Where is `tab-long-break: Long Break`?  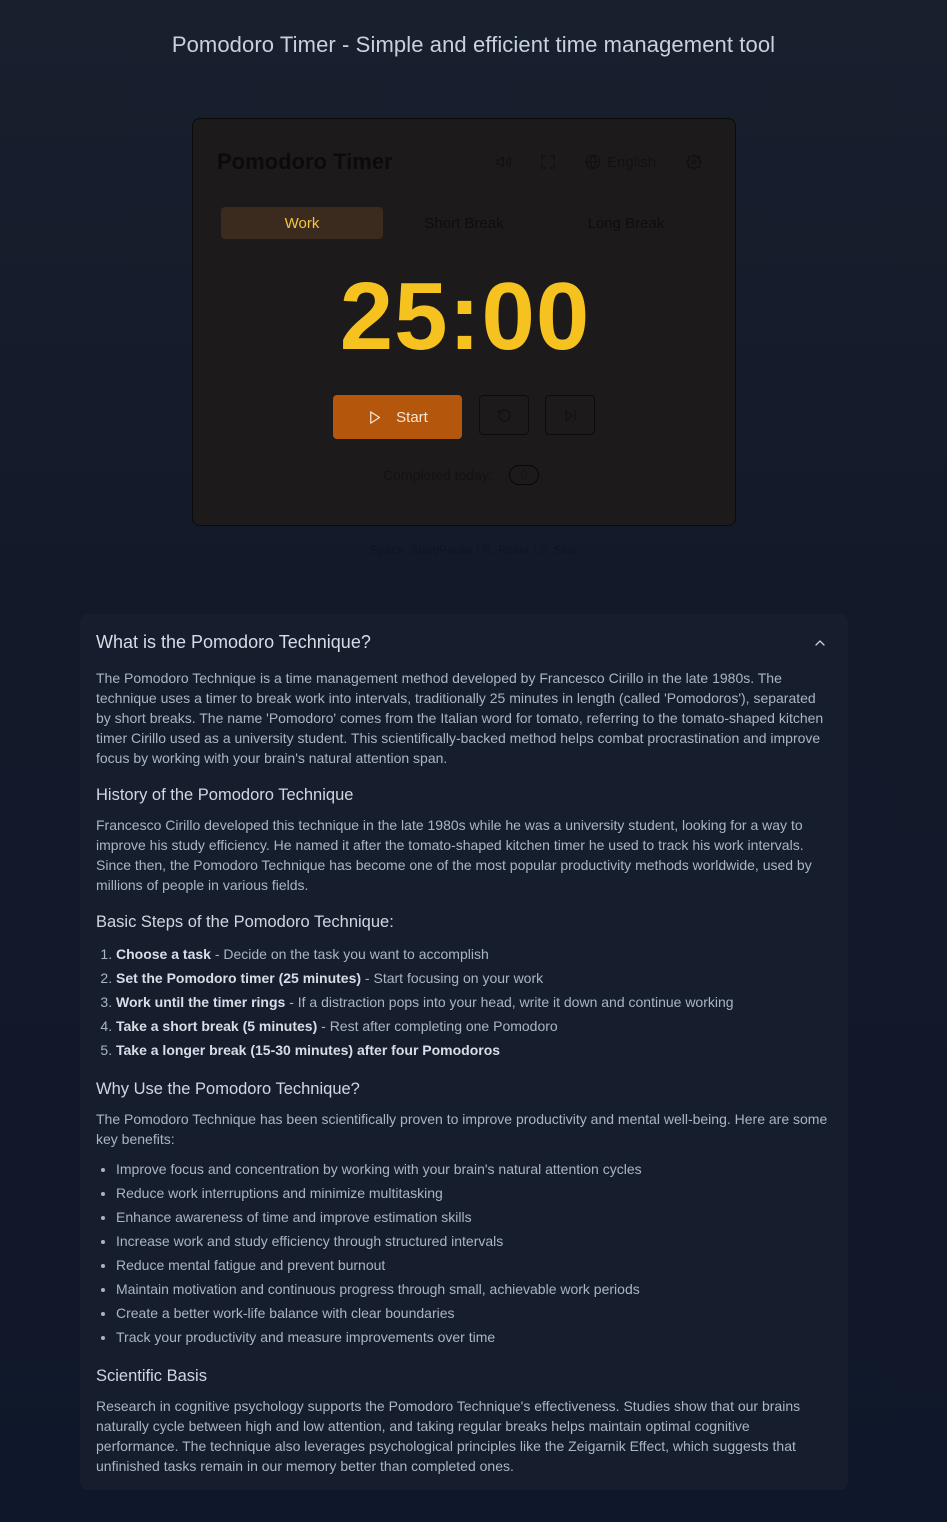 tab-long-break: Long Break is located at coordinates (626, 223).